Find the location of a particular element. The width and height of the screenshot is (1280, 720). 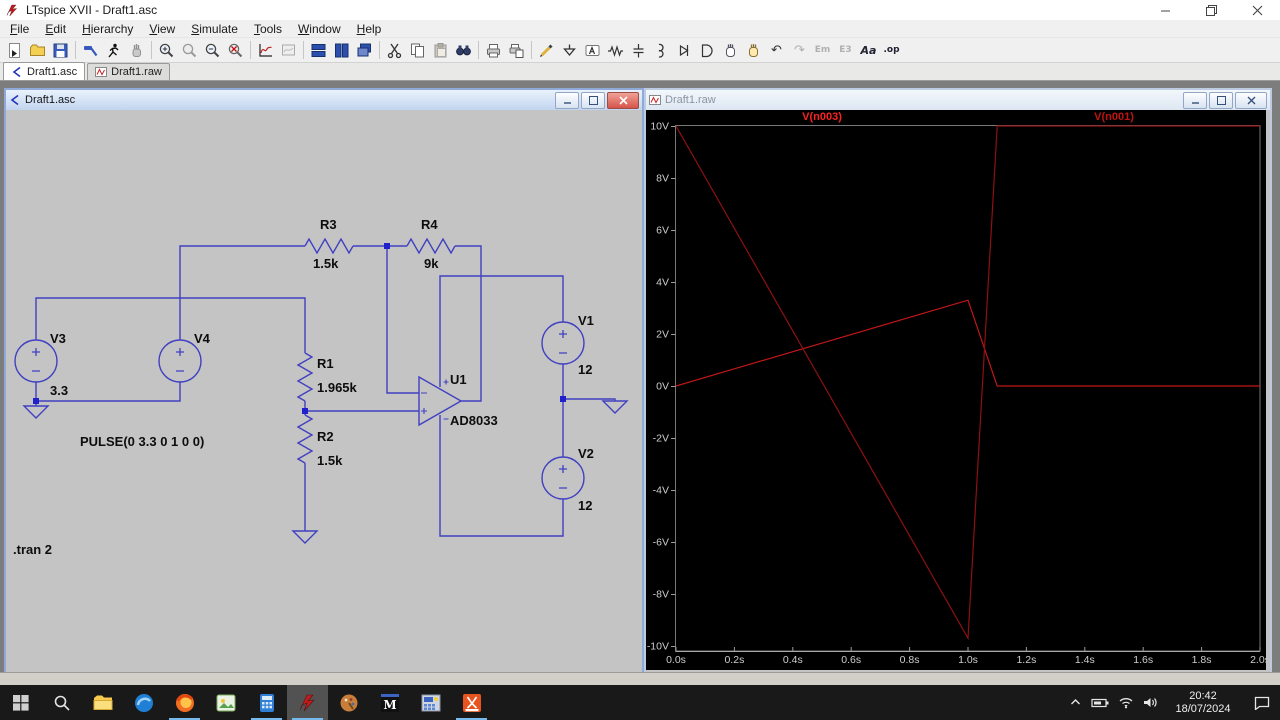

place-resistor-icon is located at coordinates (615, 50).